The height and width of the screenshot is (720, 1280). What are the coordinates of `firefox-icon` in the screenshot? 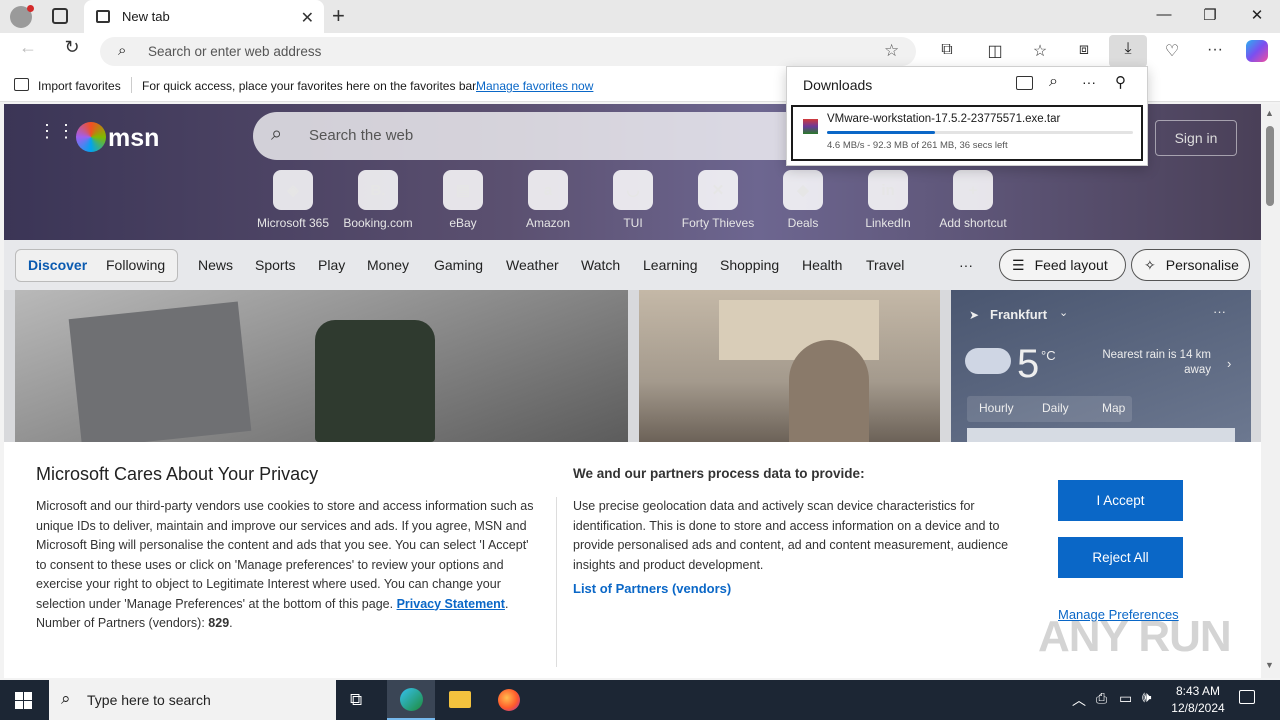 It's located at (509, 700).